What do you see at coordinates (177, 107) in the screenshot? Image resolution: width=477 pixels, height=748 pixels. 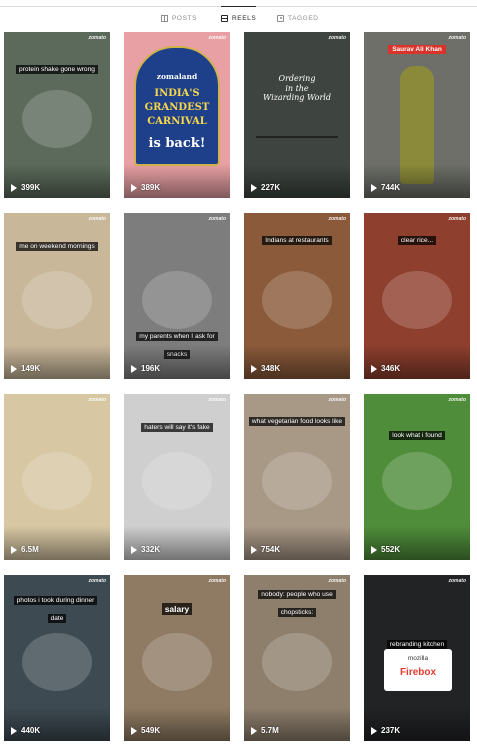 I see `poster-text: GRANDEST` at bounding box center [177, 107].